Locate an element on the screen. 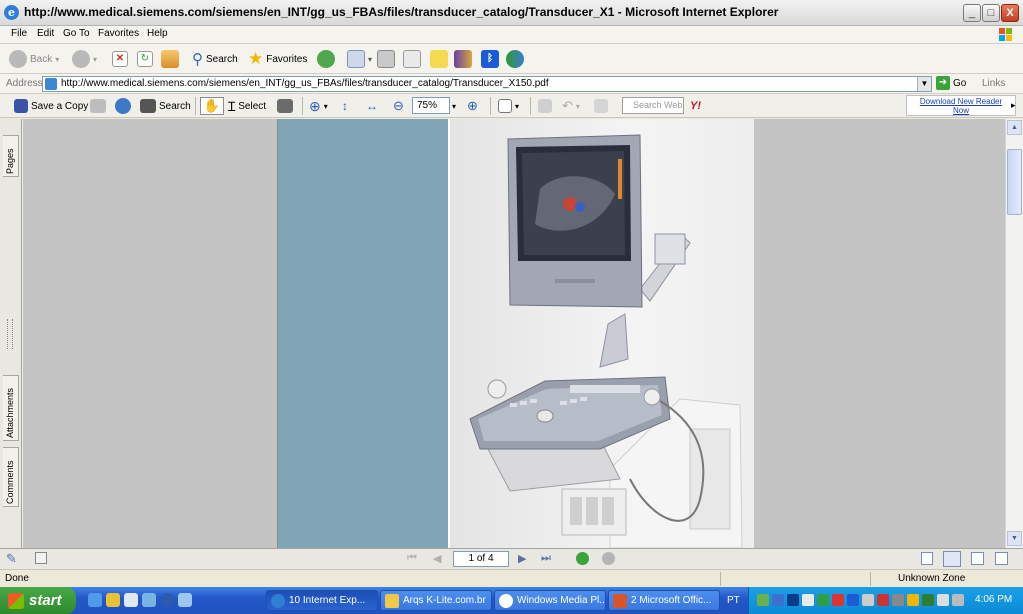 Image resolution: width=1023 pixels, height=614 pixels. language-indicator: PT is located at coordinates (733, 600).